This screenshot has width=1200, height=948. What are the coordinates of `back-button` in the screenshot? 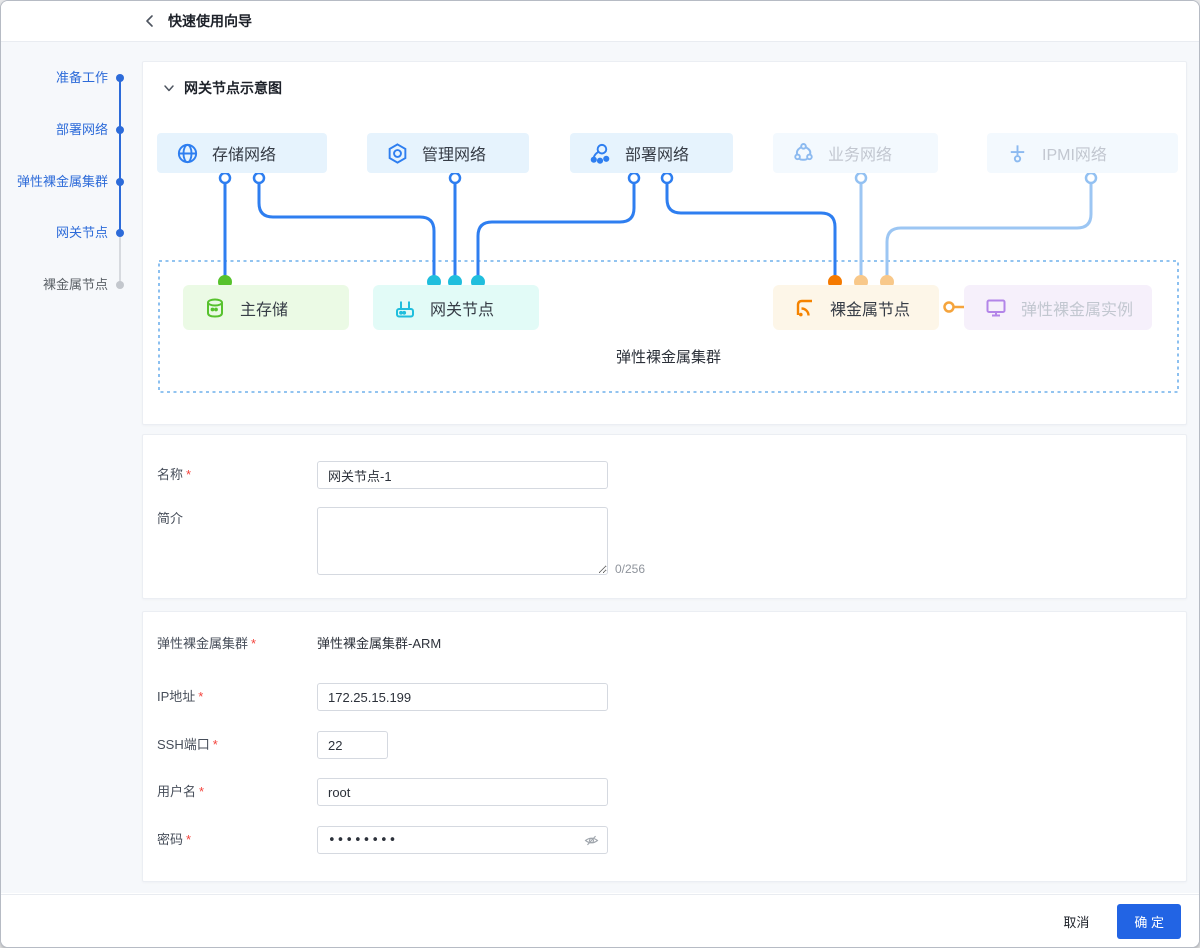 It's located at (150, 21).